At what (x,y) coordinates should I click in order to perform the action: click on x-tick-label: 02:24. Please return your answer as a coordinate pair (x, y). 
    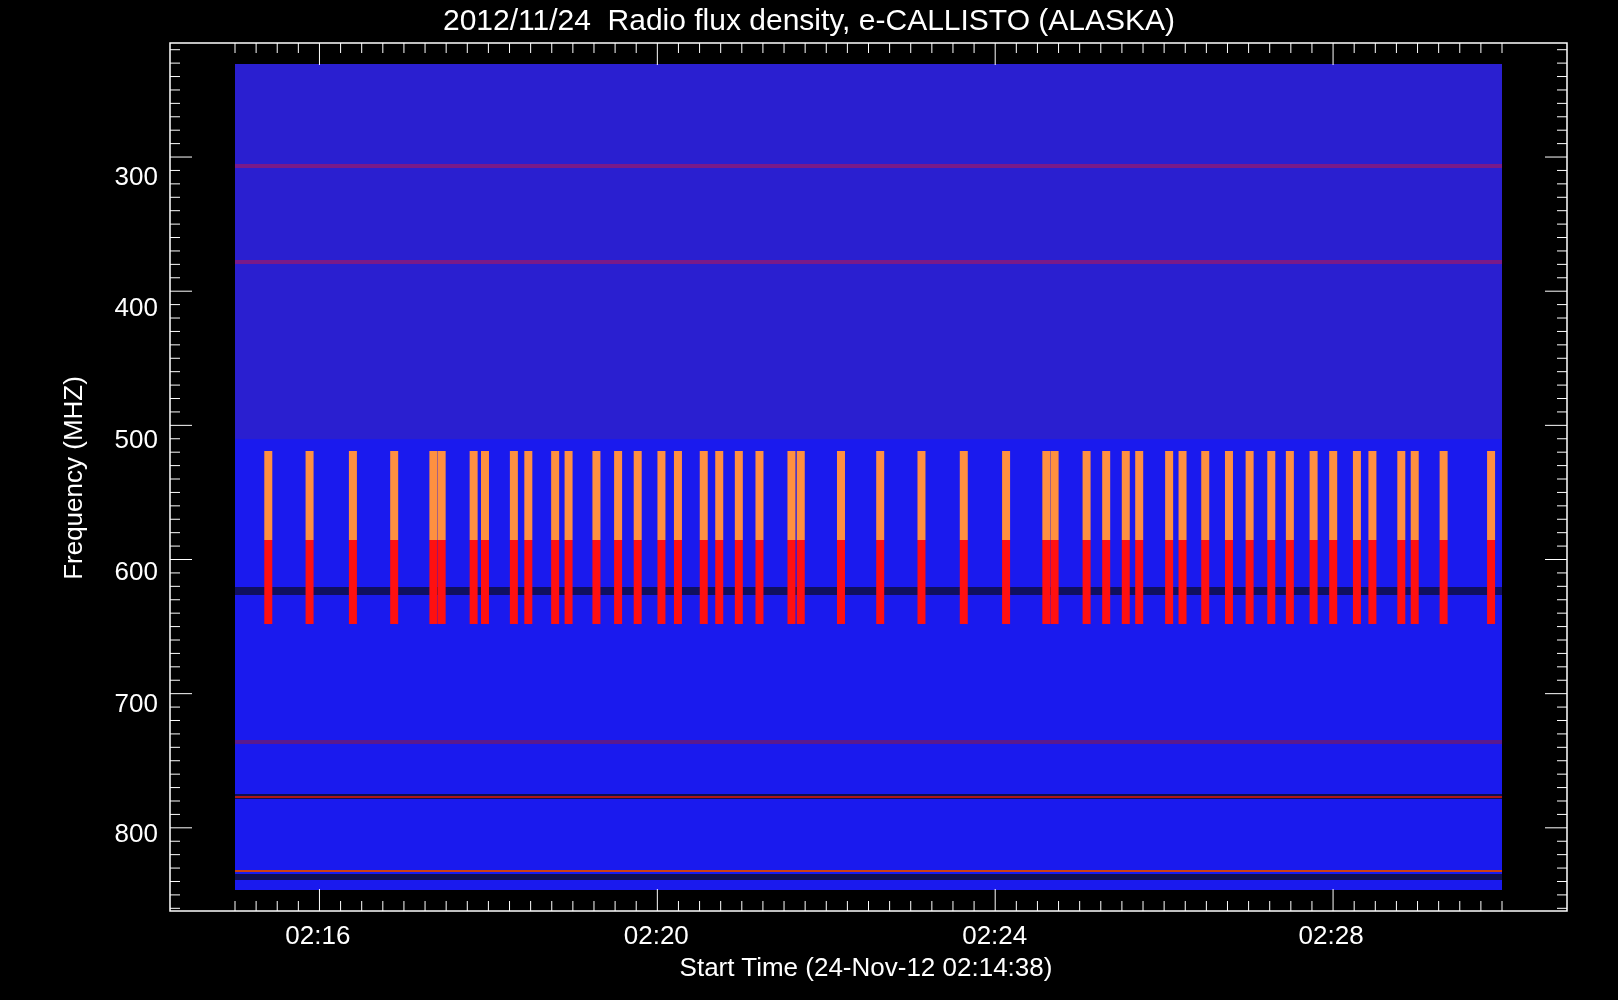
    Looking at the image, I should click on (995, 935).